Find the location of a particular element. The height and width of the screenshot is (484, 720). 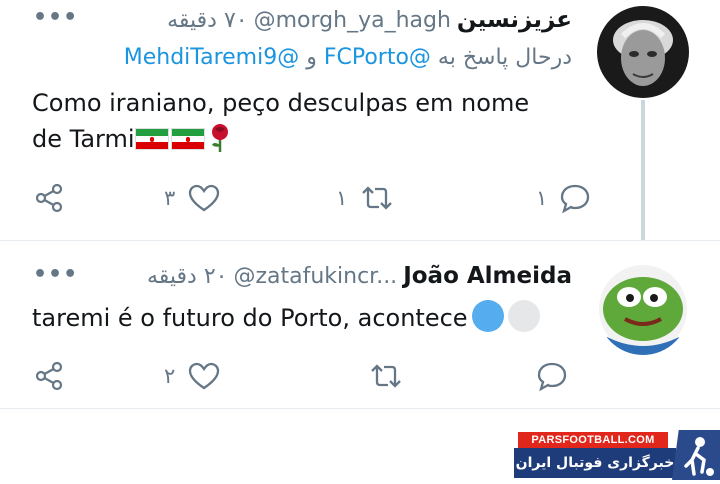

blue-circle-icon is located at coordinates (487, 316).